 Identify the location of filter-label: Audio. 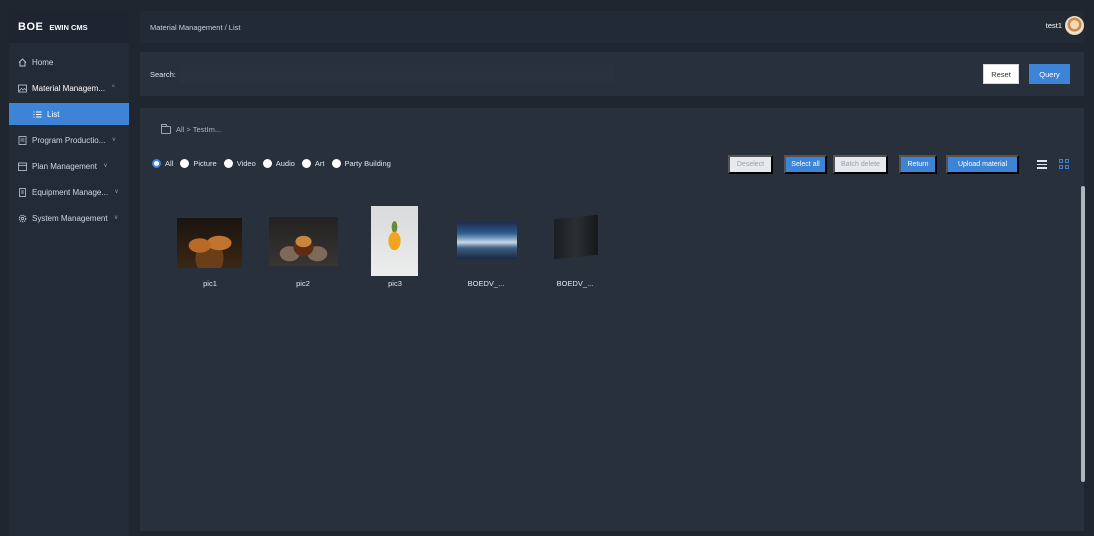
(285, 163).